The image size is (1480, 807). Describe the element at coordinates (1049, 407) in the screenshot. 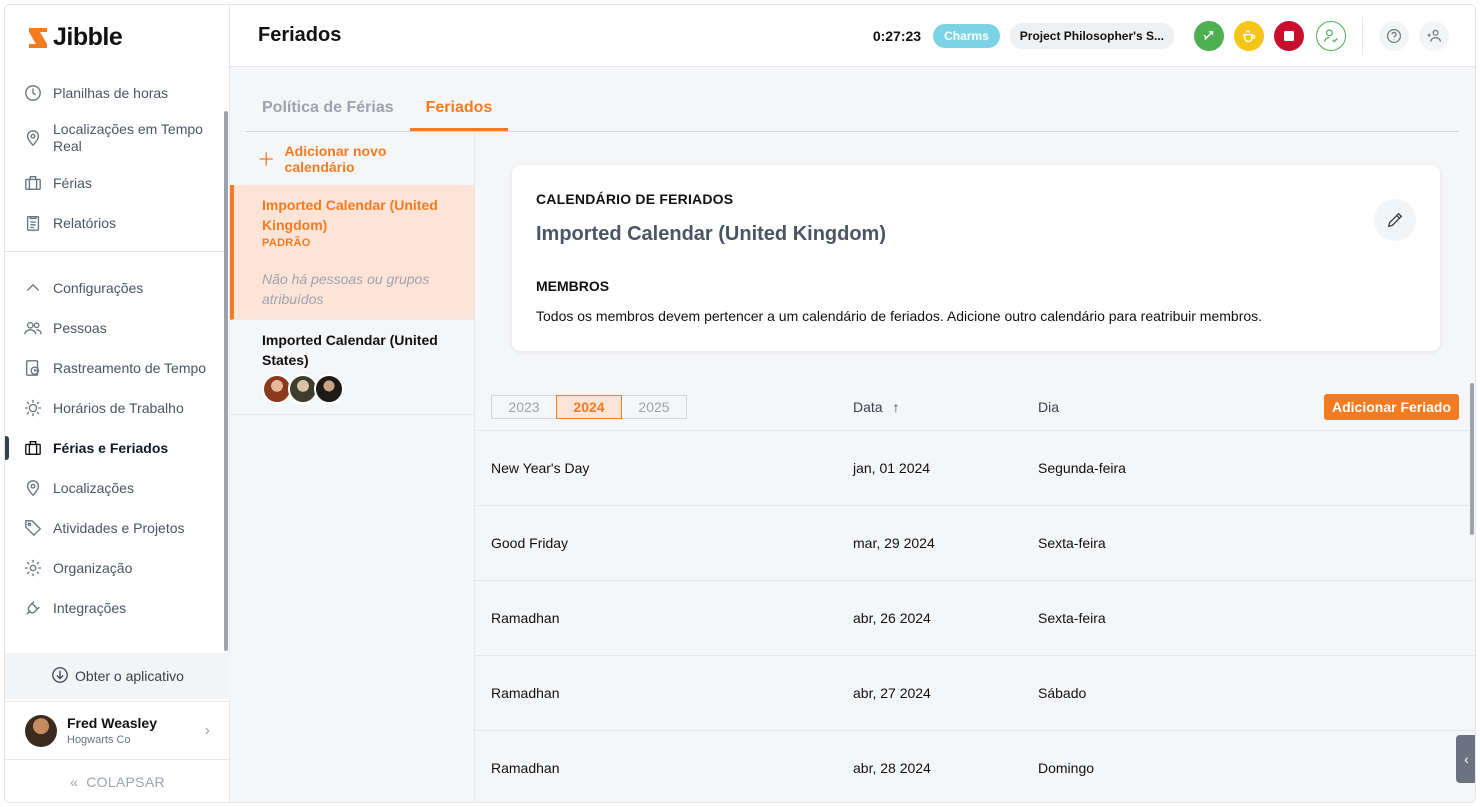

I see `column-header-day: Dia` at that location.